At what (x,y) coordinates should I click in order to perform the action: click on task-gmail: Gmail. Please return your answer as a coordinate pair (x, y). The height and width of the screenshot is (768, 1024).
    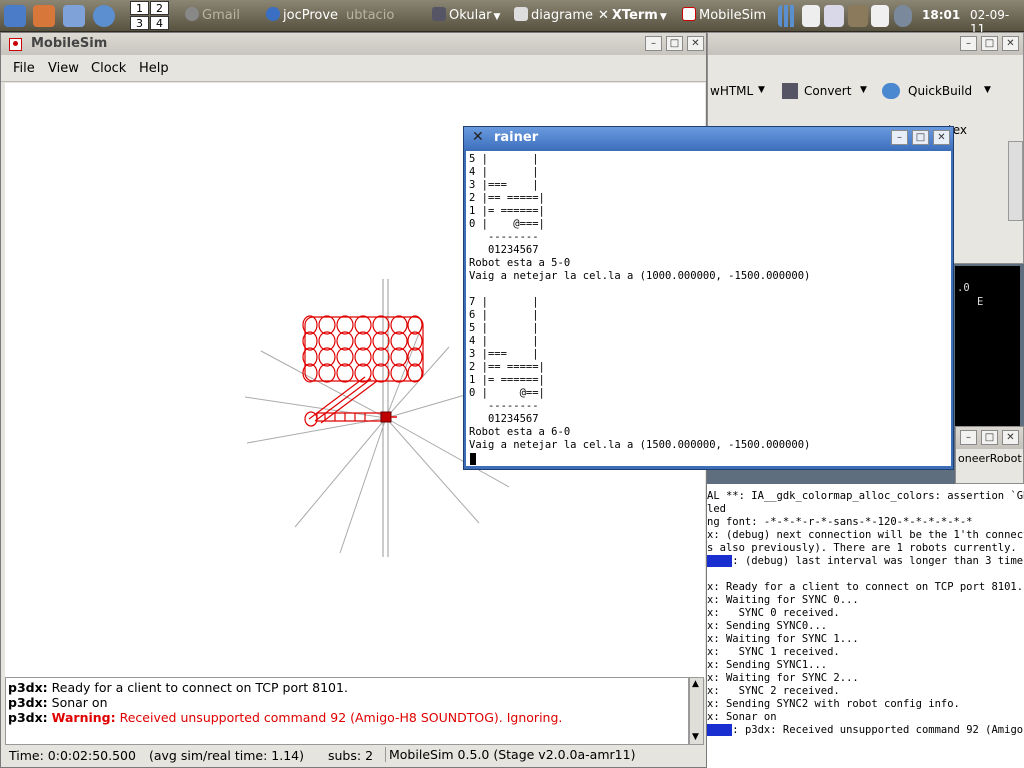
    Looking at the image, I should click on (222, 16).